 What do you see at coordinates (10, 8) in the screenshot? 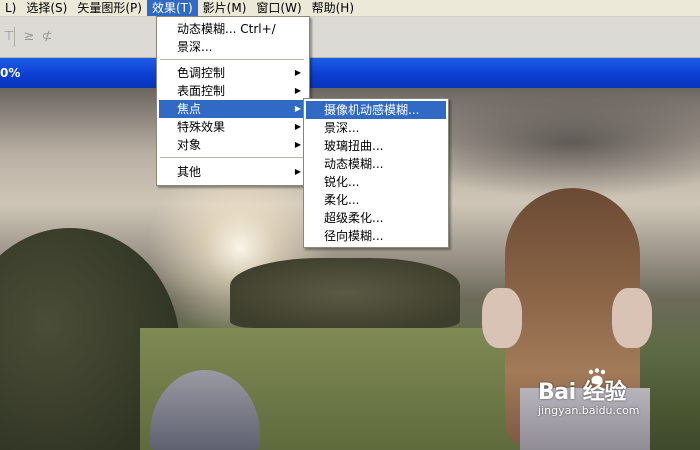
I see `menu-file-partial: L)` at bounding box center [10, 8].